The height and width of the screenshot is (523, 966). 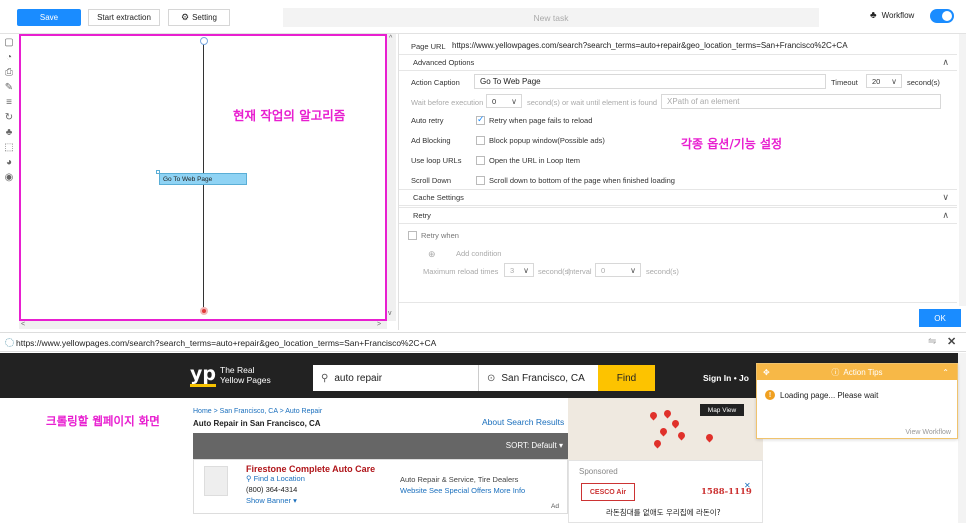 What do you see at coordinates (726, 378) in the screenshot?
I see `yp-signin-link: Sign In • Jo` at bounding box center [726, 378].